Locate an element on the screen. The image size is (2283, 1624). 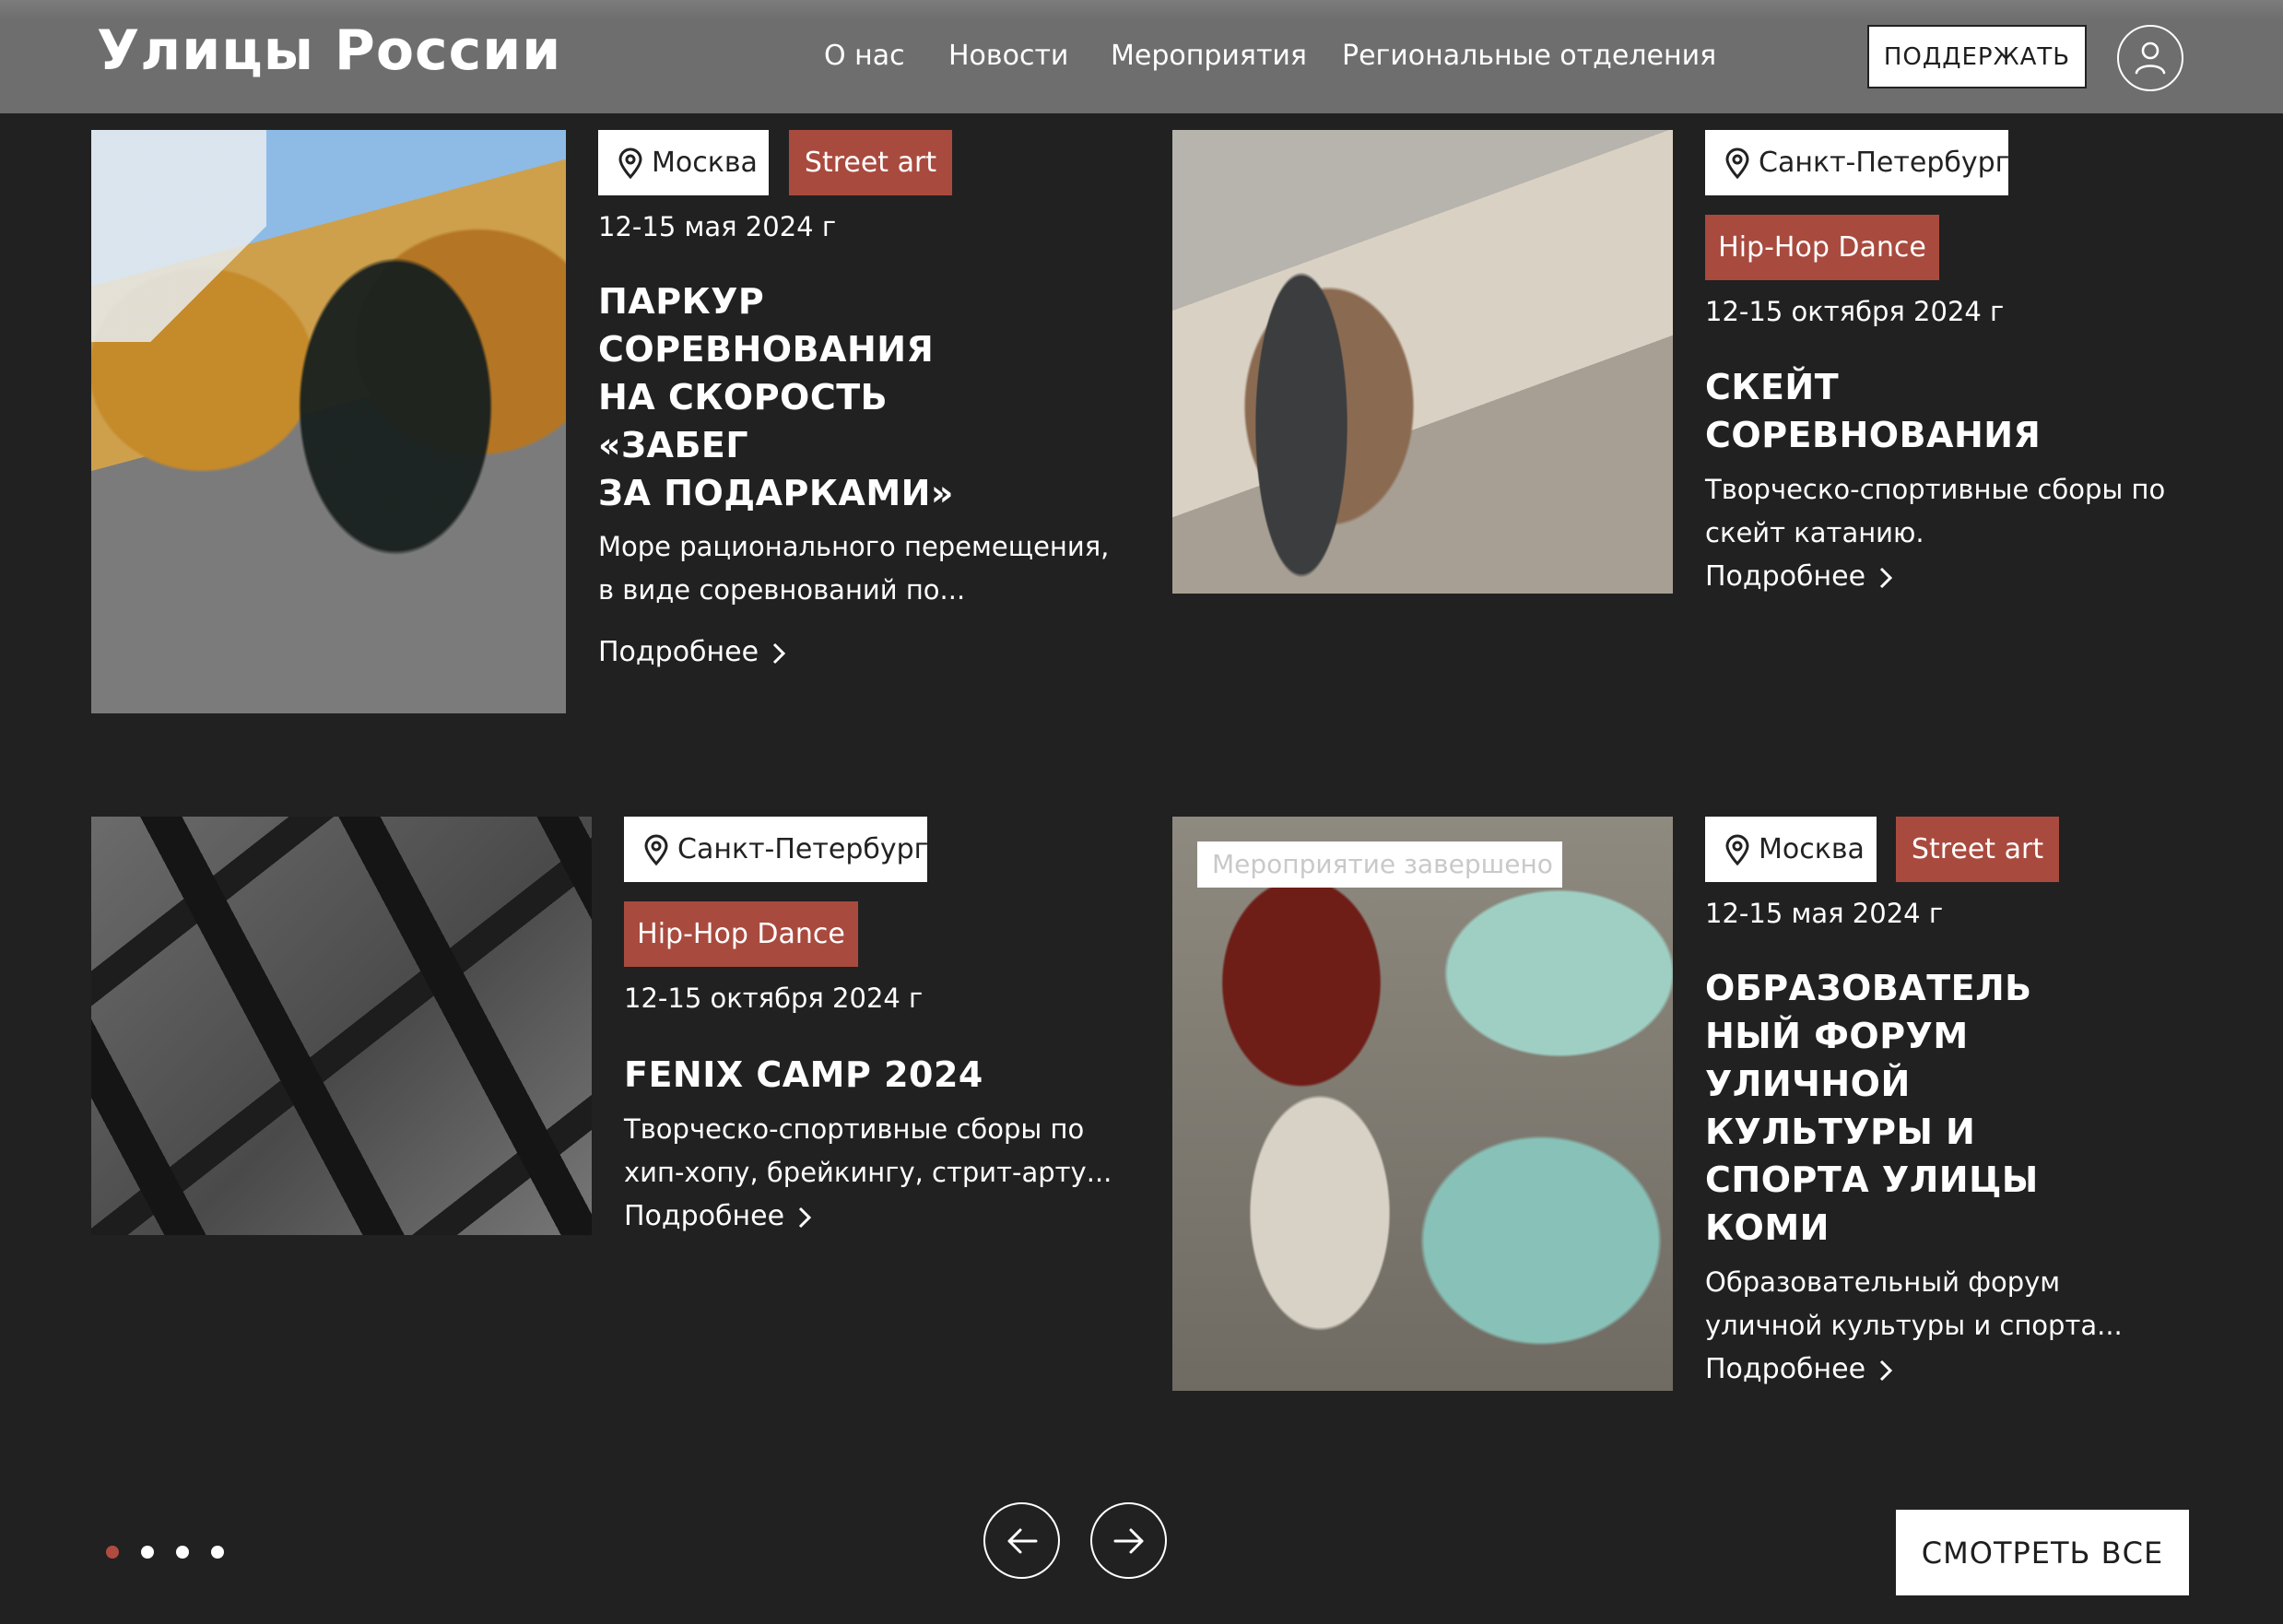
event-photo-skate is located at coordinates (1422, 362).